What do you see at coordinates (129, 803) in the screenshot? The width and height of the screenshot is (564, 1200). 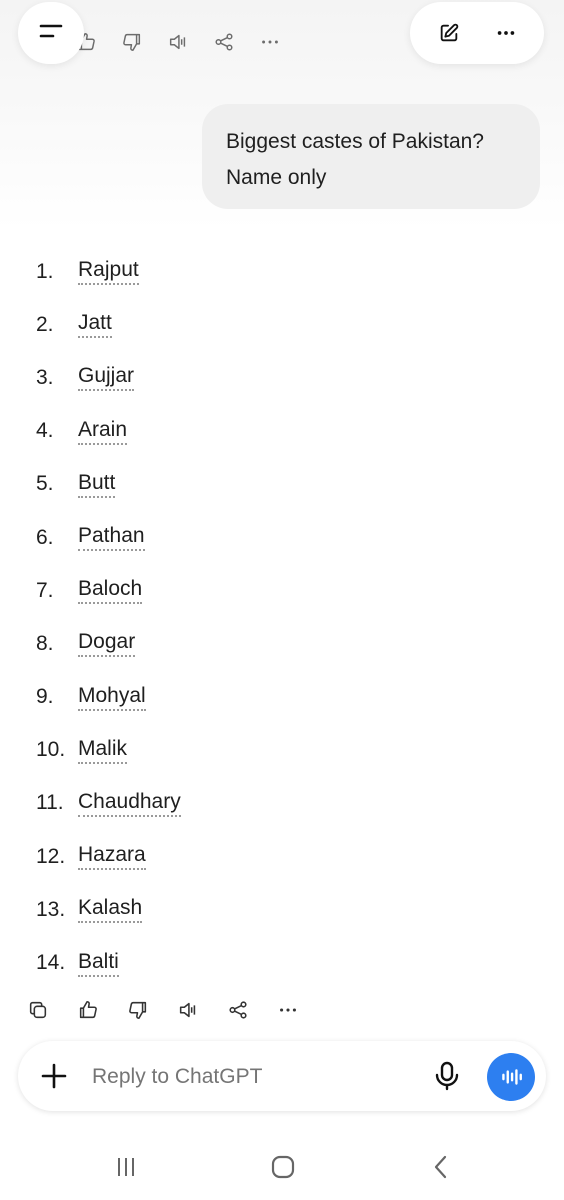 I see `caste-name-link: Chaudhary` at bounding box center [129, 803].